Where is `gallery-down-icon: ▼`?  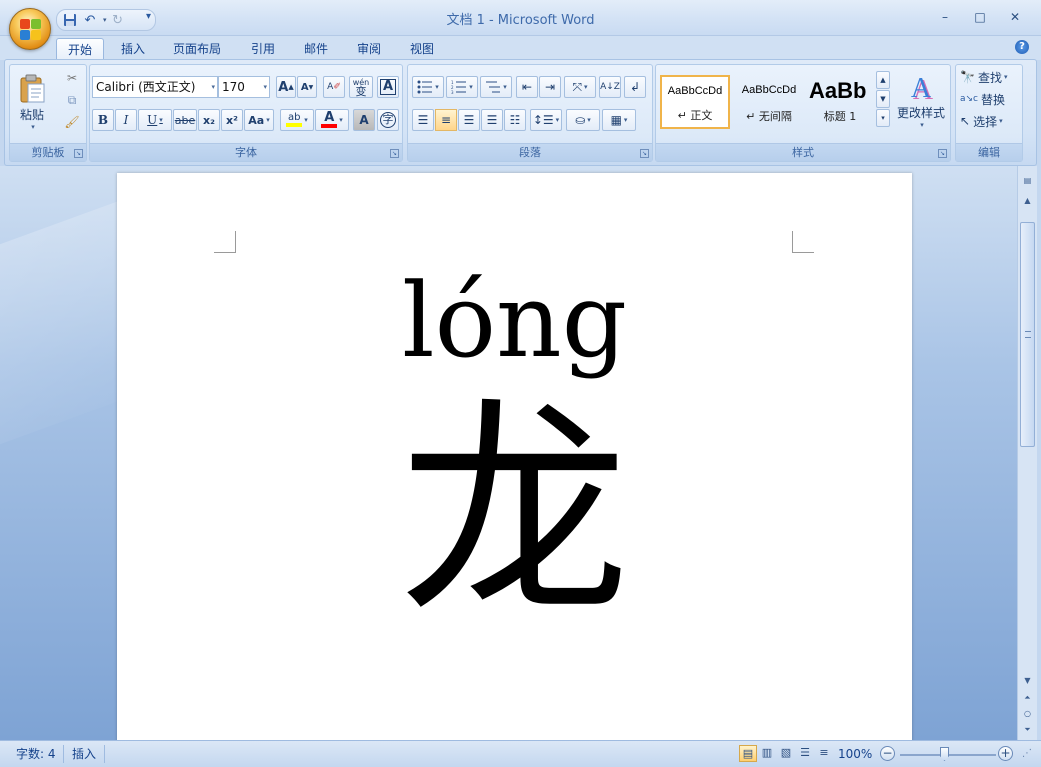 gallery-down-icon: ▼ is located at coordinates (883, 99).